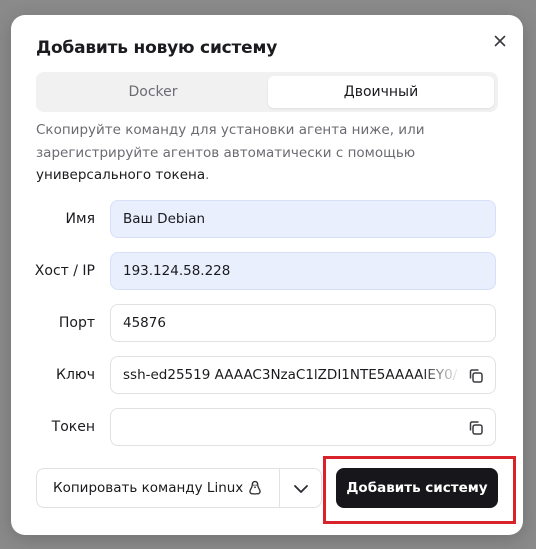 The height and width of the screenshot is (549, 536). I want to click on tab-docker: Docker, so click(153, 92).